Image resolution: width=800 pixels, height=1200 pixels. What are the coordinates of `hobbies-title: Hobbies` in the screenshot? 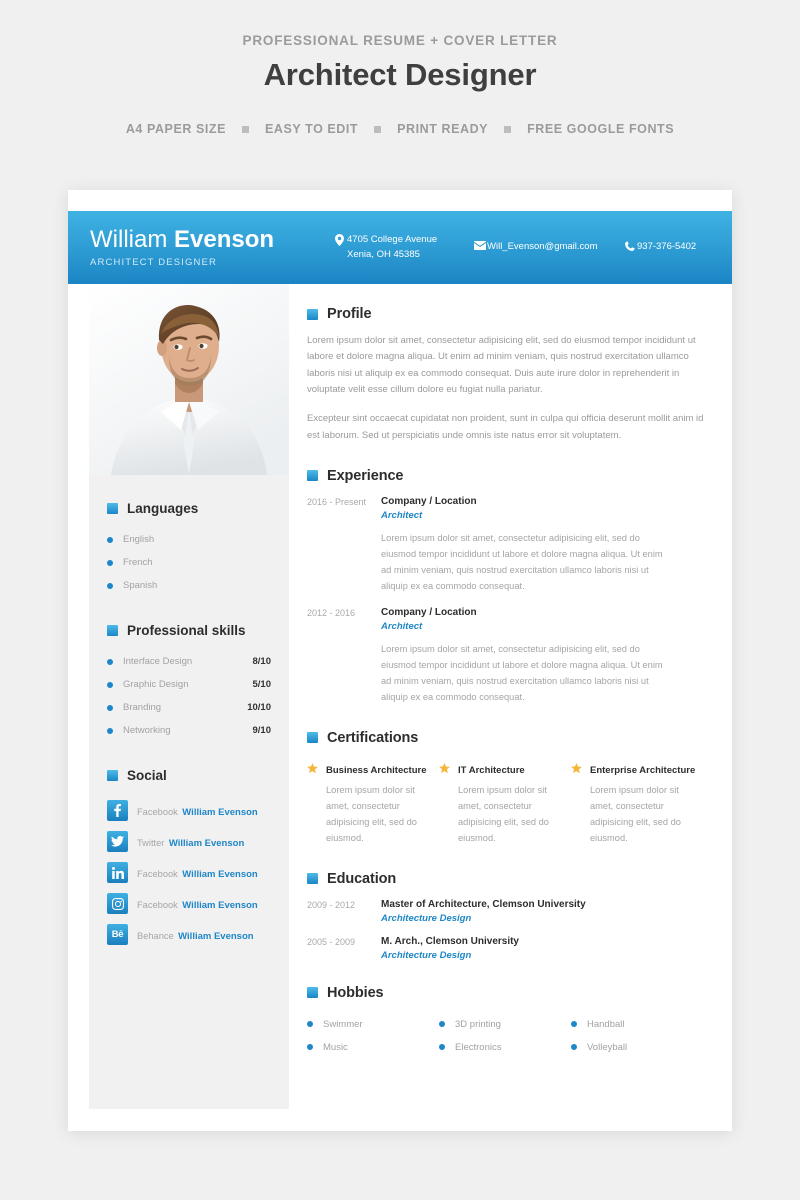 It's located at (355, 992).